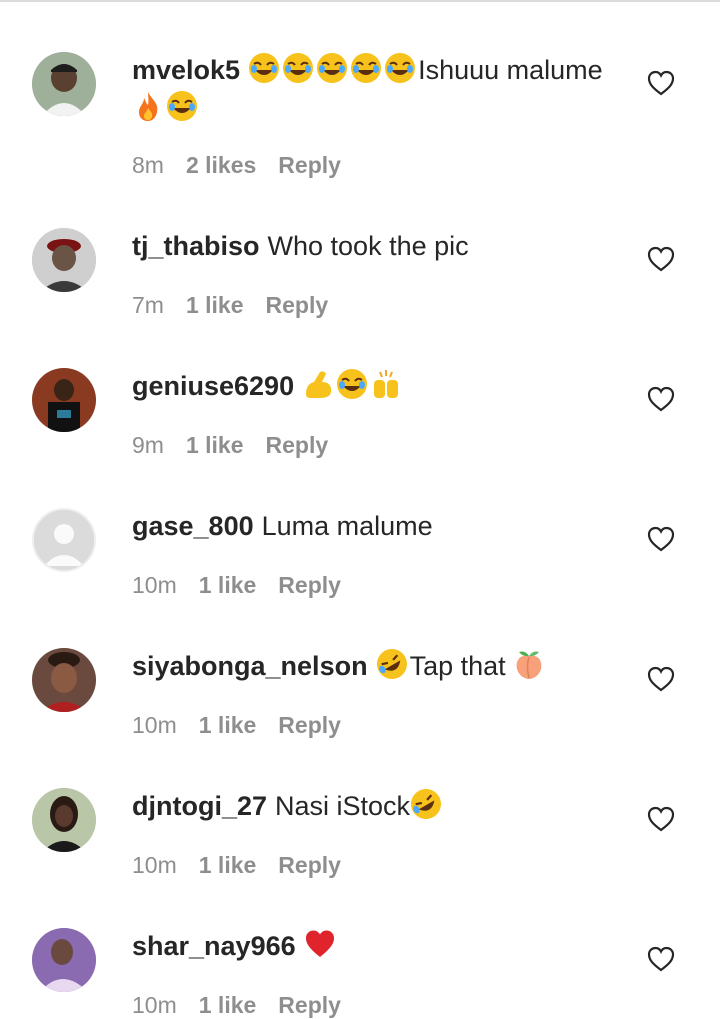 The image size is (720, 1019). Describe the element at coordinates (343, 806) in the screenshot. I see `comment-body: Nasi iStock` at that location.